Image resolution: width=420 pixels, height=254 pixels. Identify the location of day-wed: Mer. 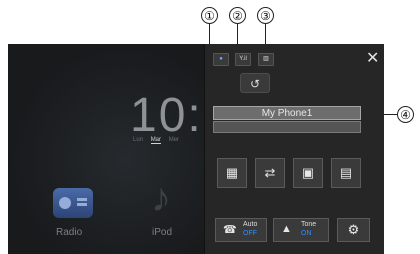
(174, 140).